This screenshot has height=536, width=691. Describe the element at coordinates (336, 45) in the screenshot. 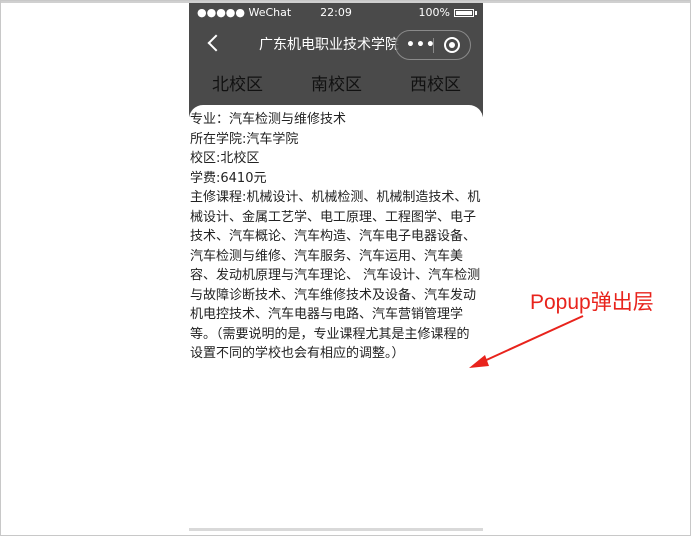

I see `navigation-bar: 广东机电职业技术学院 •••` at that location.